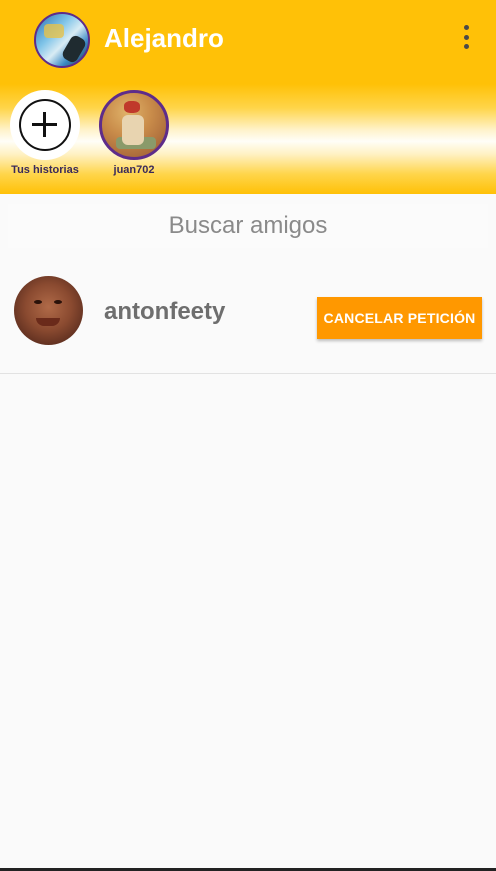 The image size is (496, 871). What do you see at coordinates (165, 311) in the screenshot?
I see `friend-name: antonfeety` at bounding box center [165, 311].